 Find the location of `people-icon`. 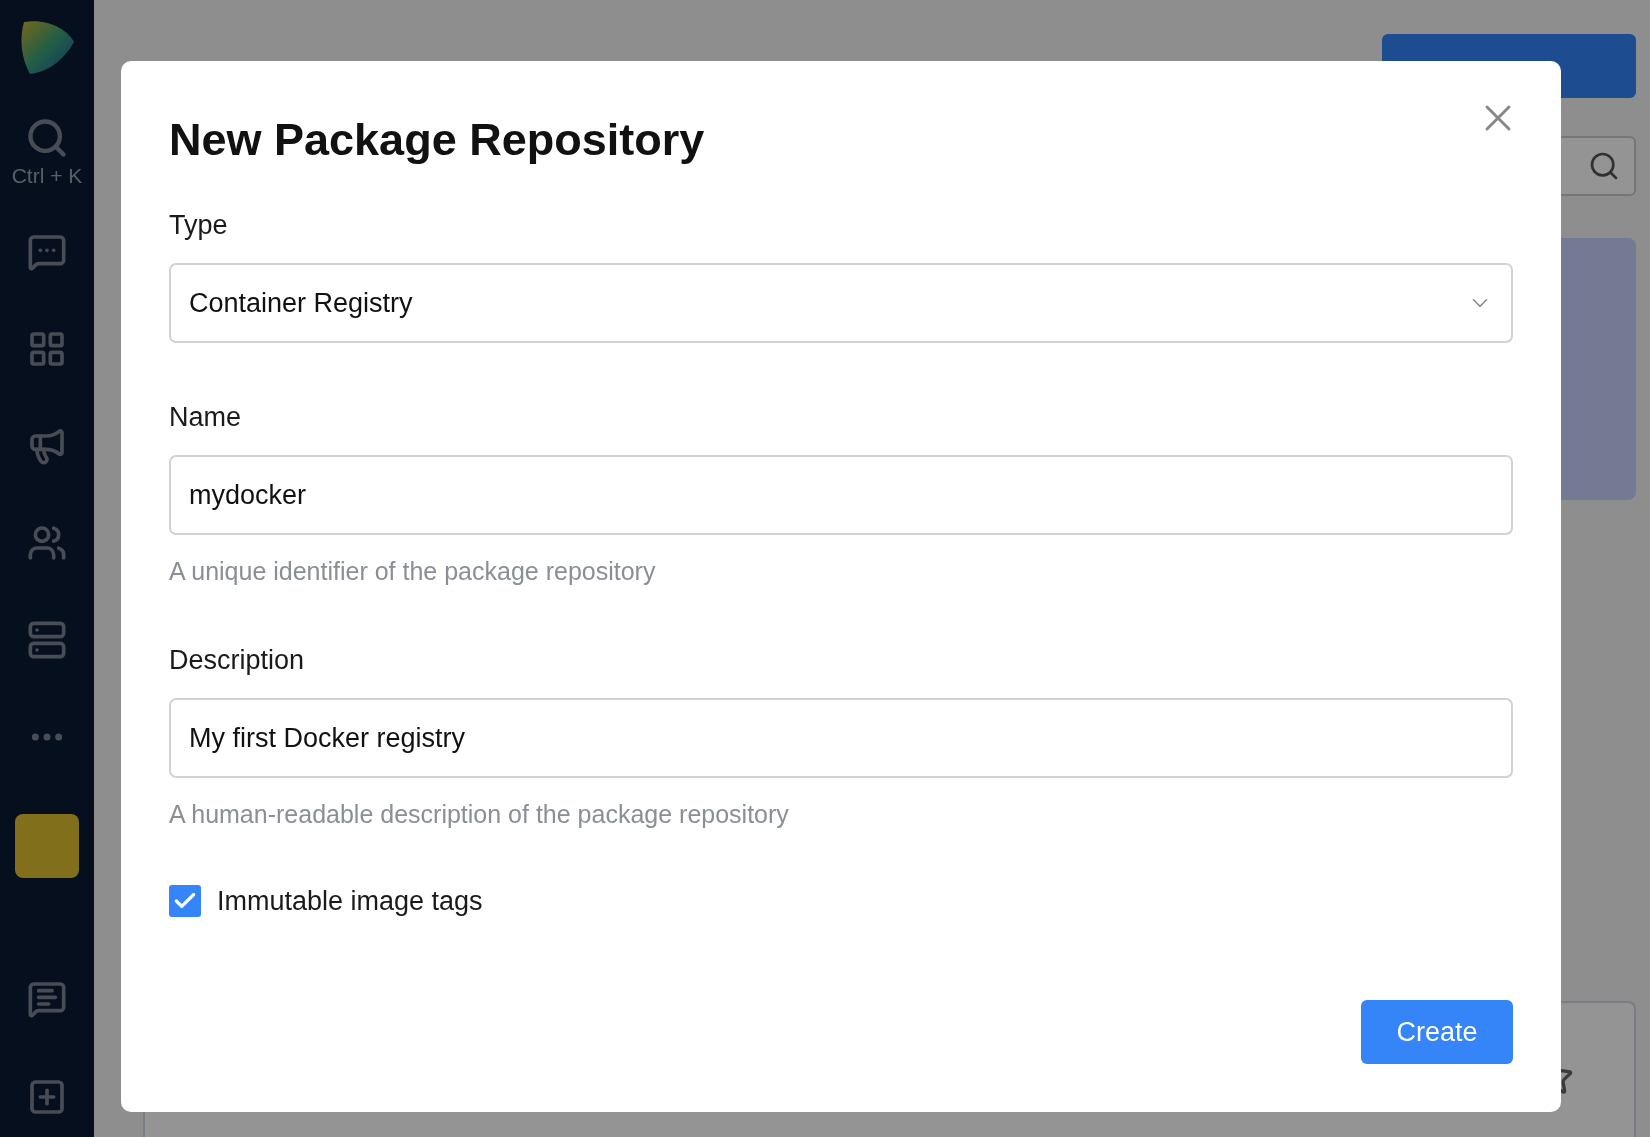

people-icon is located at coordinates (47, 543).